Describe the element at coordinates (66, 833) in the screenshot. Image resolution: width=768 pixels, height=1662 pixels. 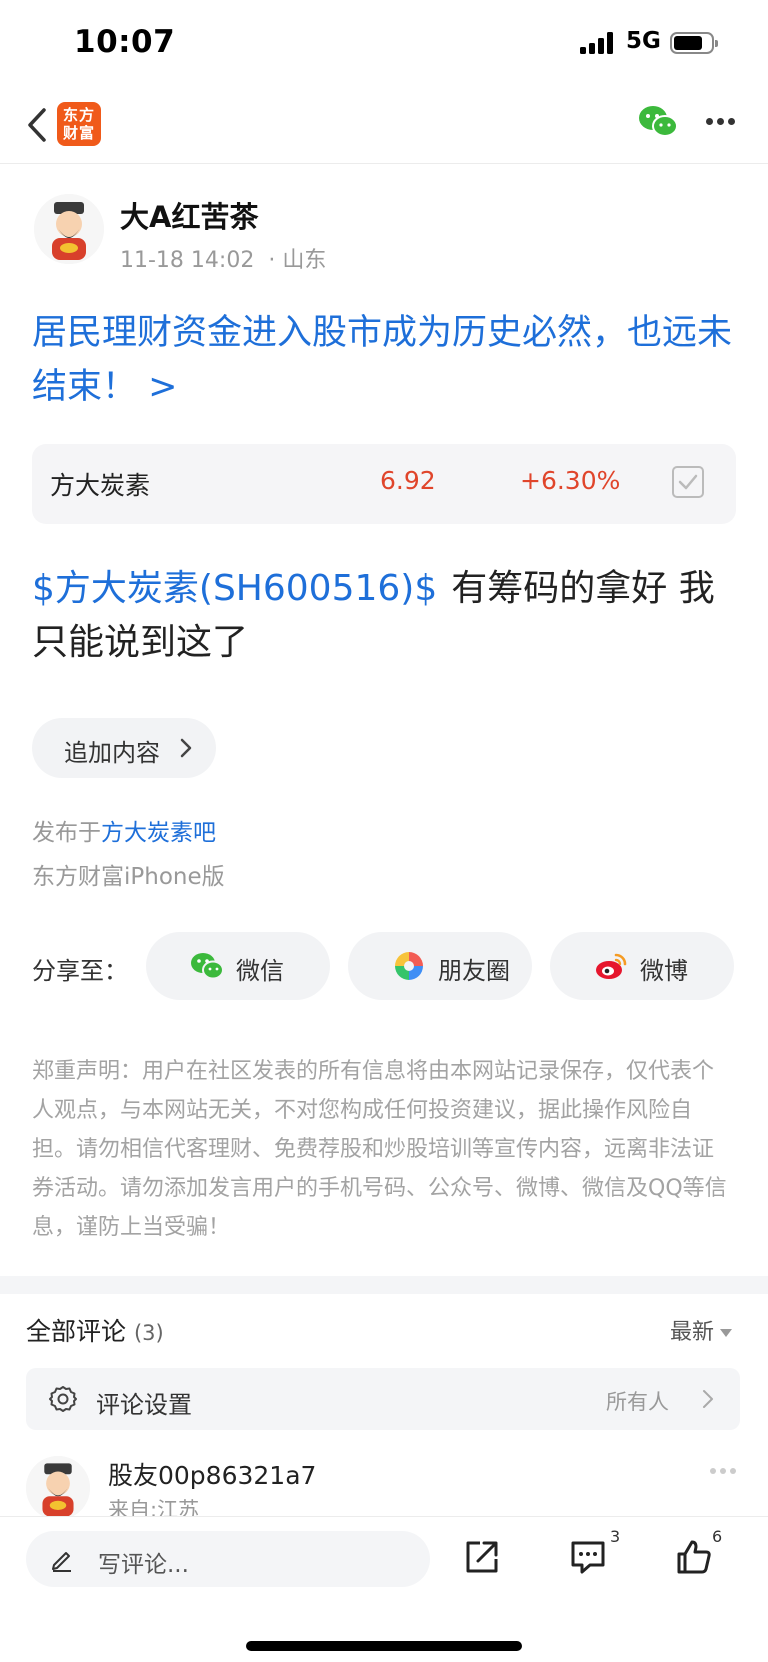
I see `published-prefix: 发布于` at that location.